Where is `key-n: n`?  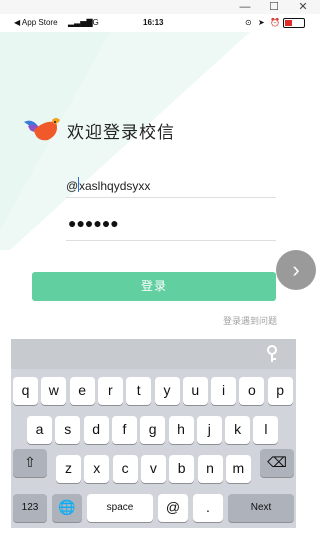
key-n: n is located at coordinates (210, 469).